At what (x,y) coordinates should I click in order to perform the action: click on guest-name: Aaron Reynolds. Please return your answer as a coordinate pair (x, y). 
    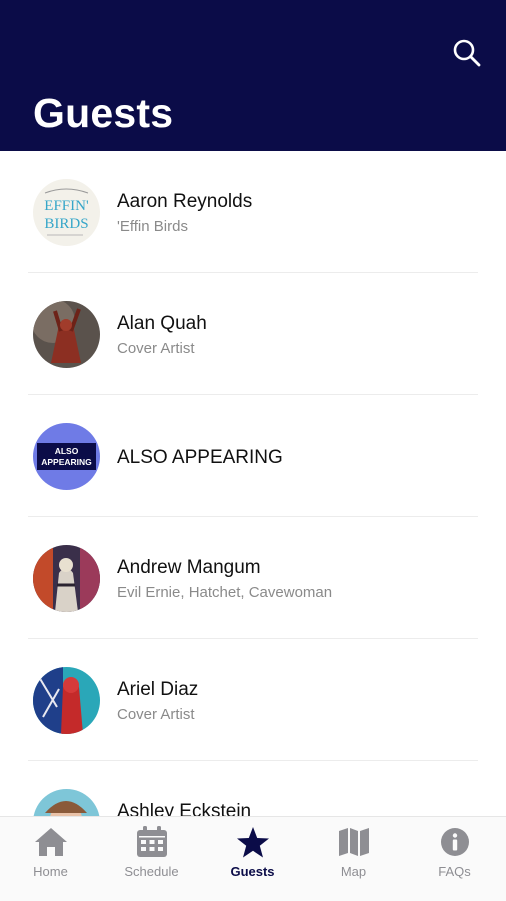
    Looking at the image, I should click on (185, 201).